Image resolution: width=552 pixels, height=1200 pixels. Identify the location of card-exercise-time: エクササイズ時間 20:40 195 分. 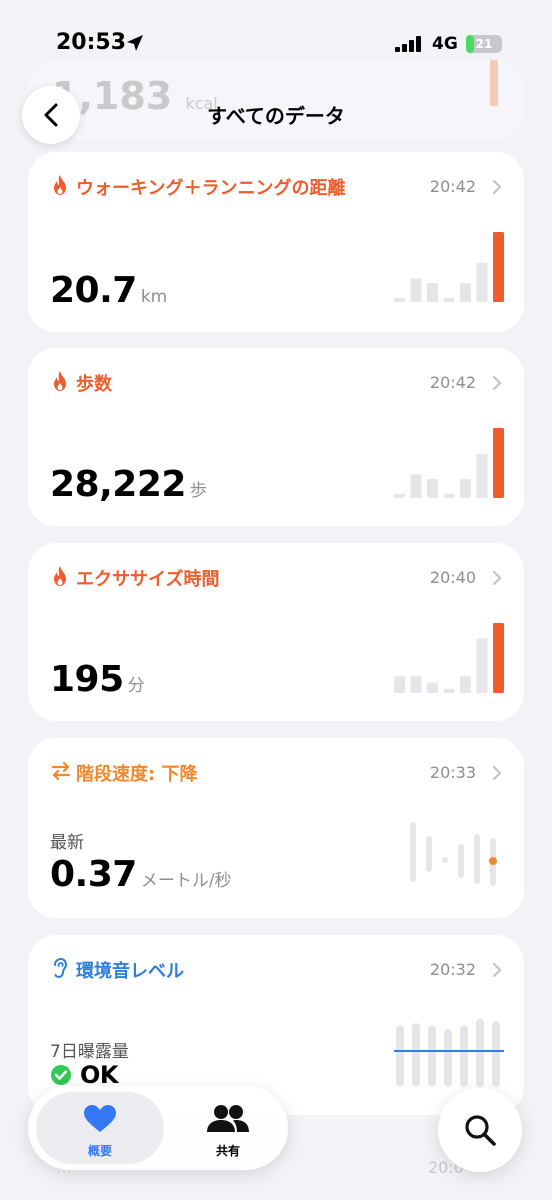
(276, 632).